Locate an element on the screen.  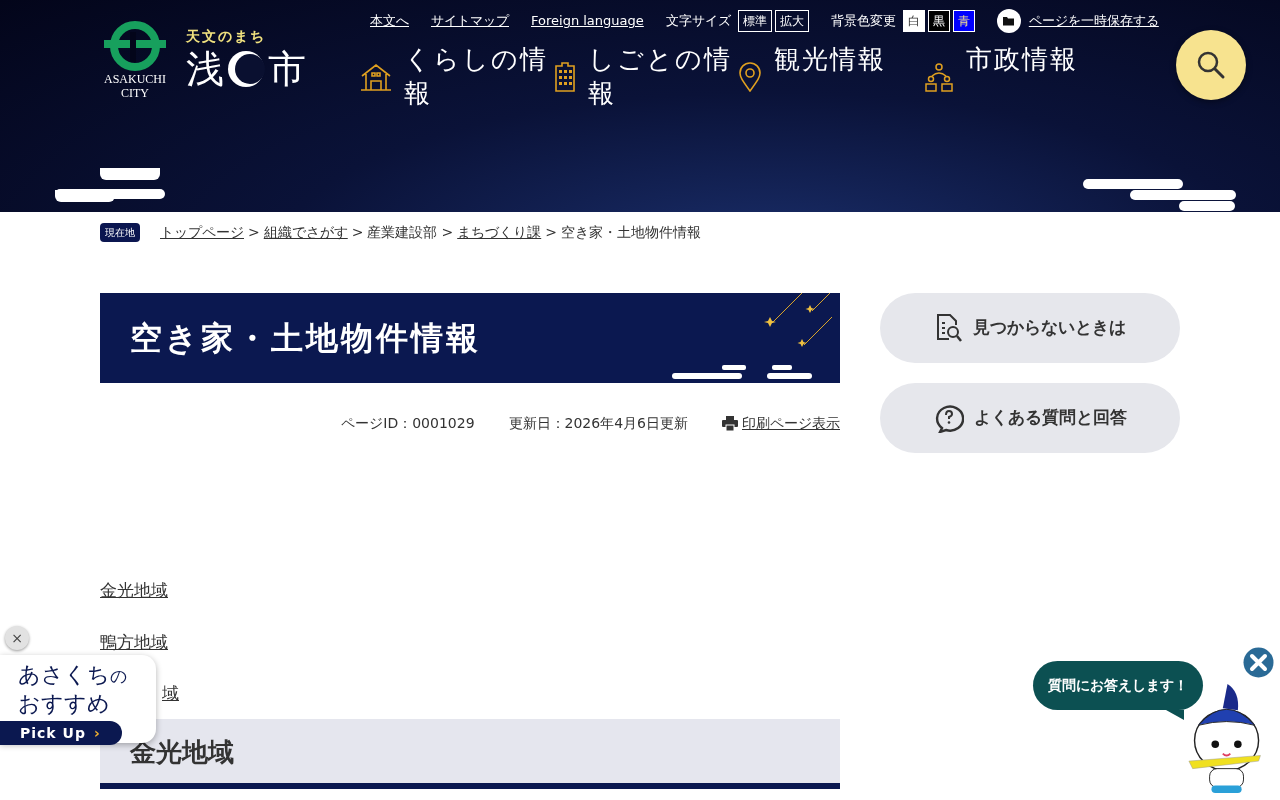
page-id: ページID：0001029 is located at coordinates (408, 423).